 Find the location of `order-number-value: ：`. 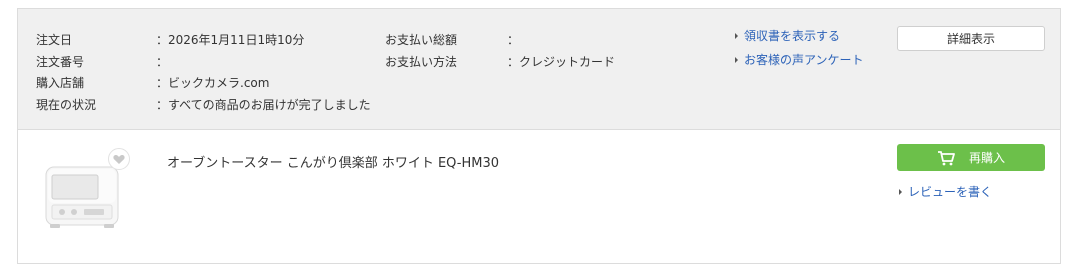

order-number-value: ： is located at coordinates (162, 62).